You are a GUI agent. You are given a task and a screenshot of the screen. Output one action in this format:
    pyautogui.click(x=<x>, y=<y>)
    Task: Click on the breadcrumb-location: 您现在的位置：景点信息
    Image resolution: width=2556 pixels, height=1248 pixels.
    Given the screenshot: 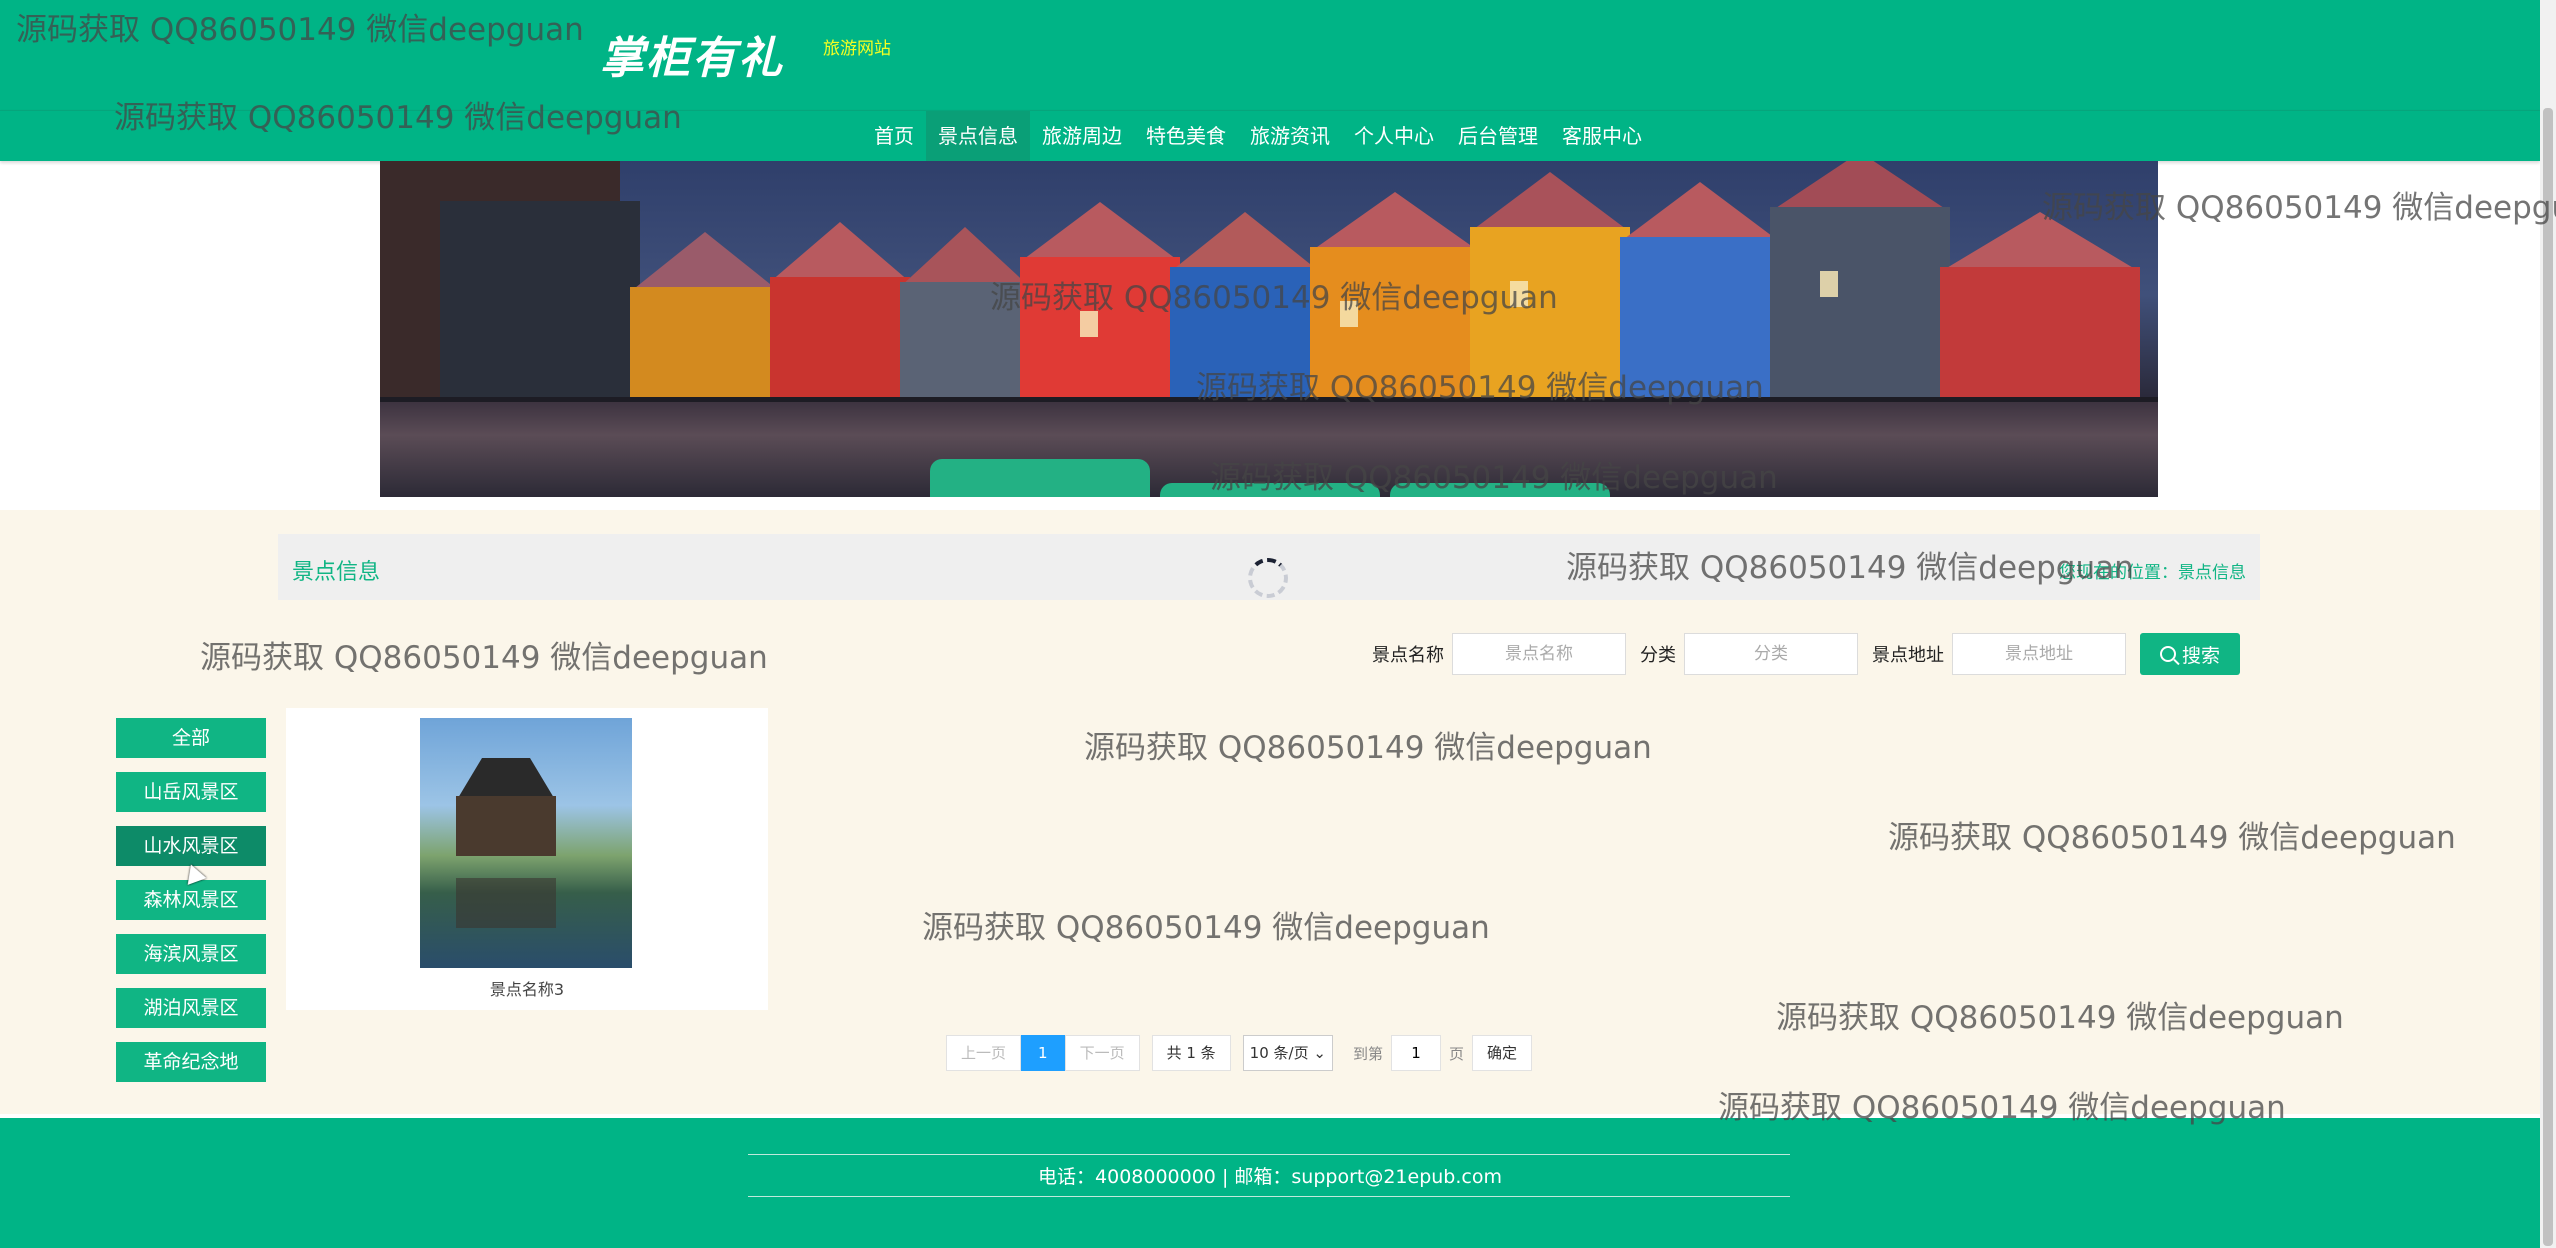 What is the action you would take?
    pyautogui.click(x=2152, y=570)
    